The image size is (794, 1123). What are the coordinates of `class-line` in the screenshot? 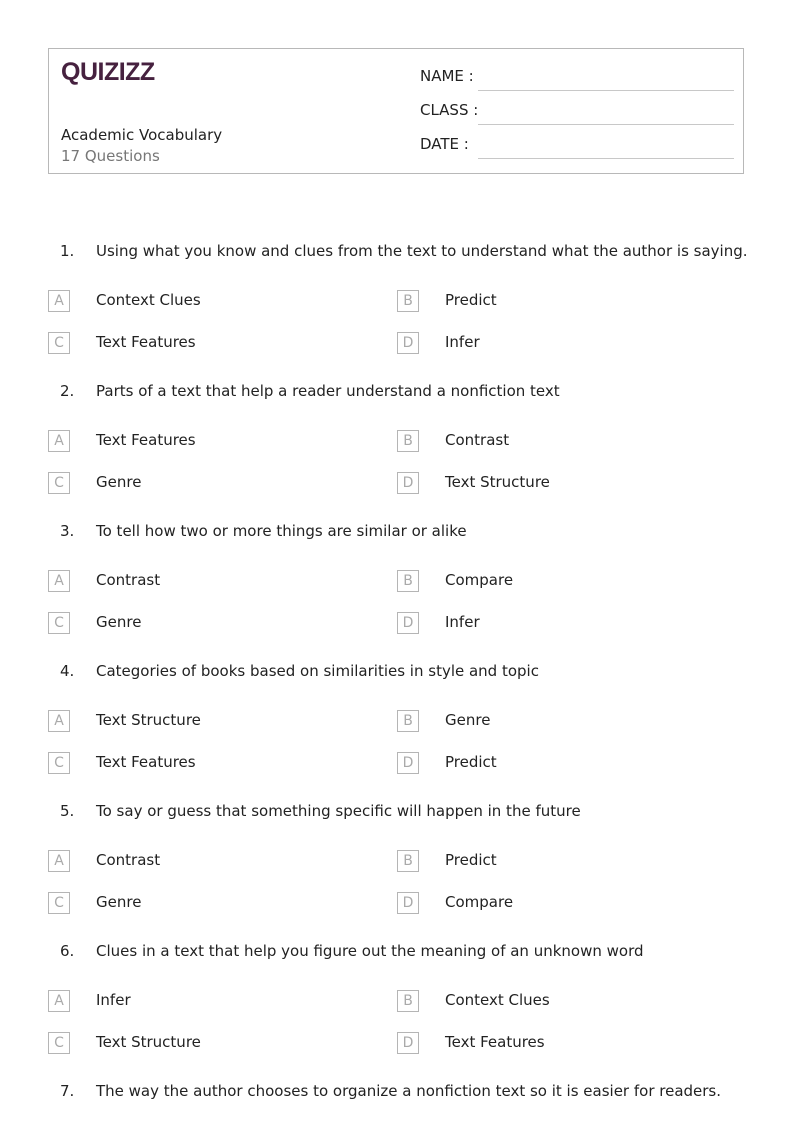 It's located at (606, 124).